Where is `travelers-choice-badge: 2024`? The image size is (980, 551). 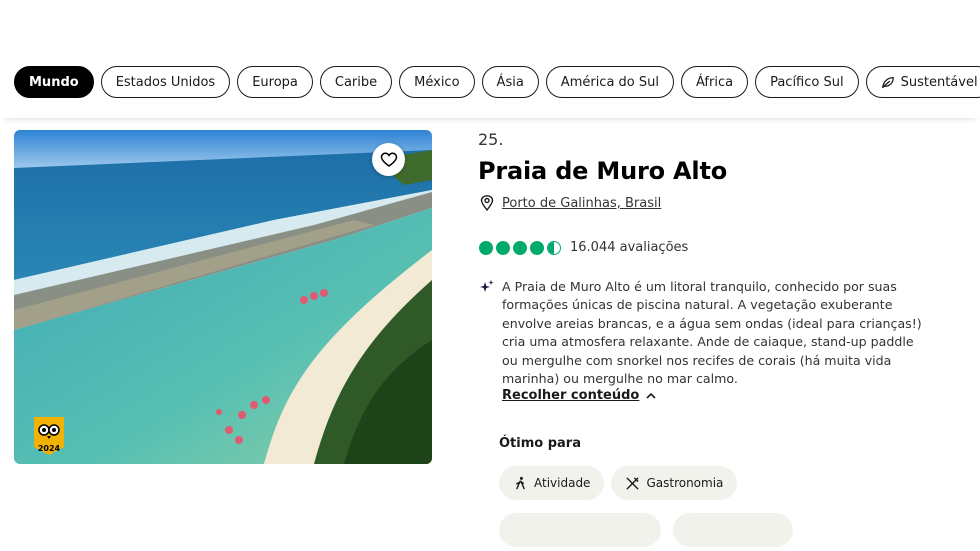
travelers-choice-badge: 2024 is located at coordinates (49, 436).